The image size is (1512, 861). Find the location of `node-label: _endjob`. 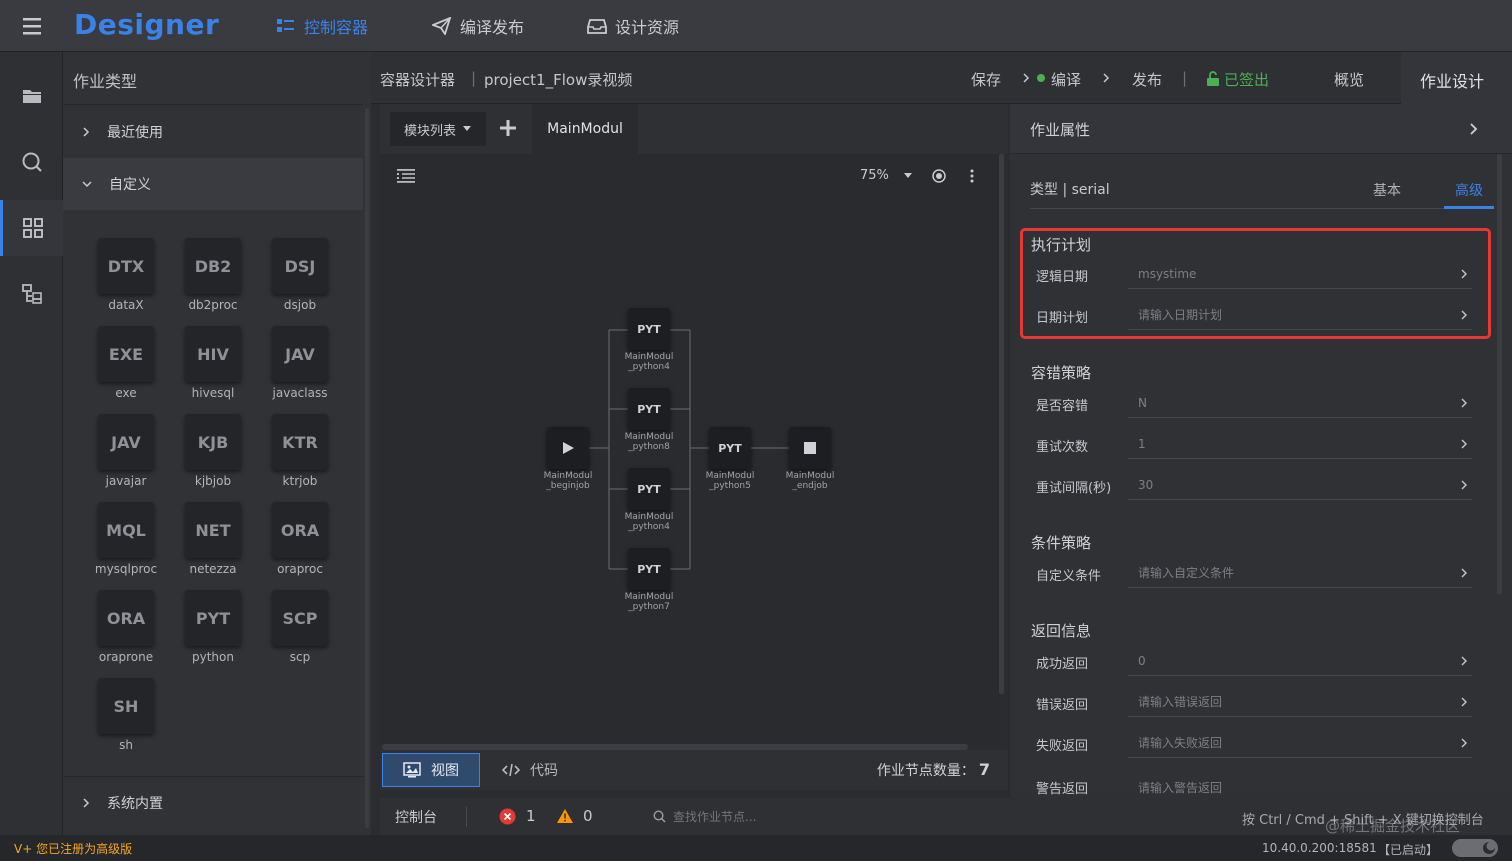

node-label: _endjob is located at coordinates (810, 486).